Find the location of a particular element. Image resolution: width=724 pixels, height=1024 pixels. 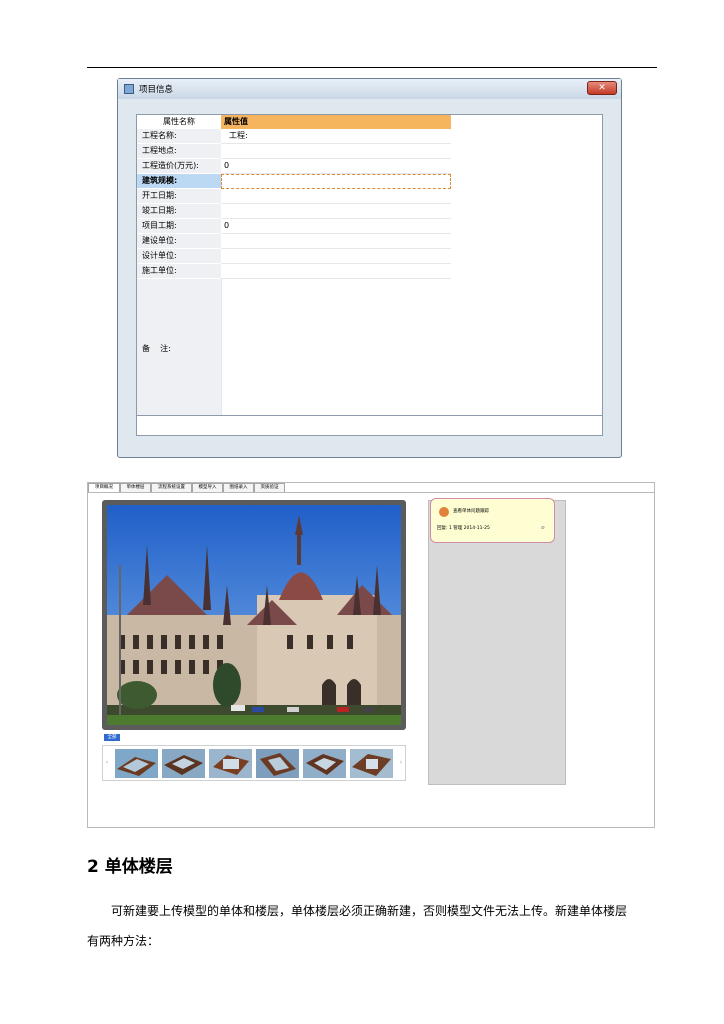

attachment-icon: ⌀ is located at coordinates (543, 527).